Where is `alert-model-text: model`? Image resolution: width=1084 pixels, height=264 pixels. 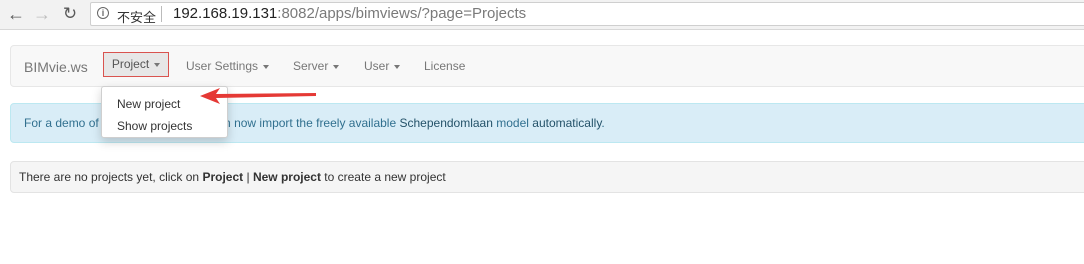
alert-model-text: model is located at coordinates (512, 123).